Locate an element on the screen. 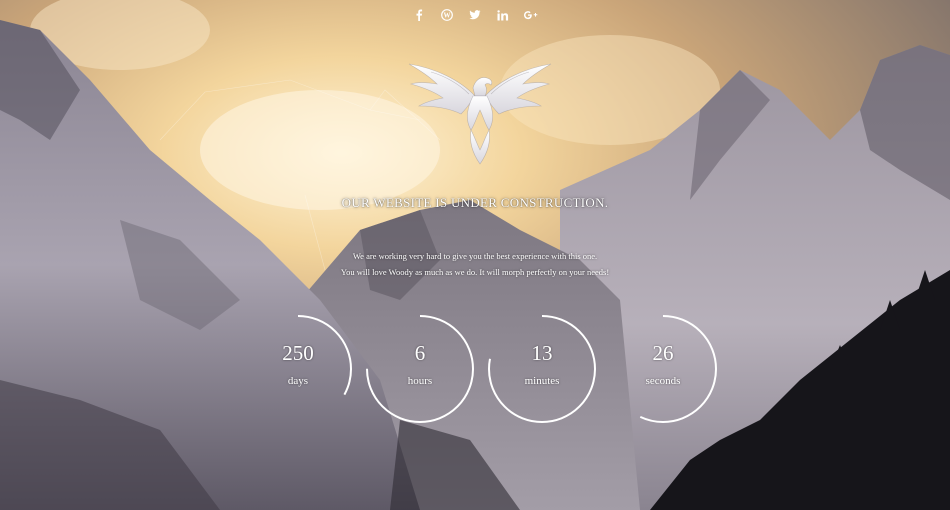 Image resolution: width=950 pixels, height=510 pixels. countdown-unit: seconds is located at coordinates (663, 381).